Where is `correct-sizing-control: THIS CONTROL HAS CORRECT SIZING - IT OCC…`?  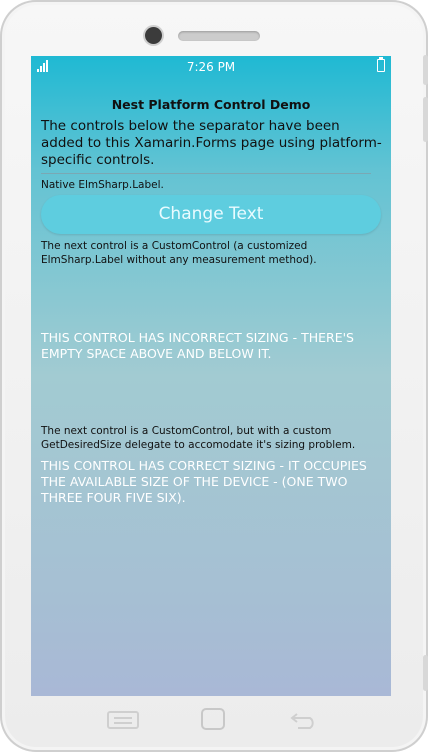 correct-sizing-control: THIS CONTROL HAS CORRECT SIZING - IT OCC… is located at coordinates (204, 481).